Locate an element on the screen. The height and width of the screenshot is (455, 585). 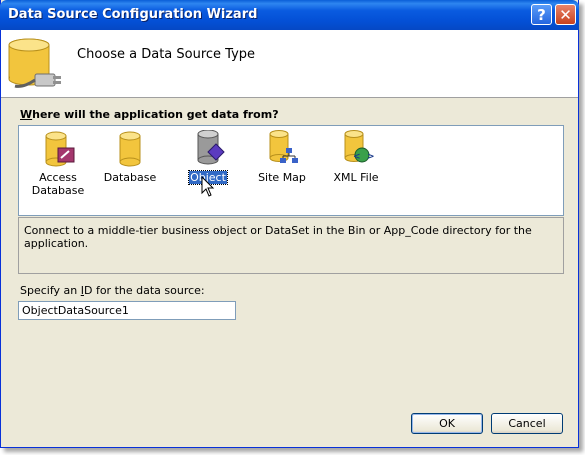
xml-file-icon: < > is located at coordinates (359, 146).